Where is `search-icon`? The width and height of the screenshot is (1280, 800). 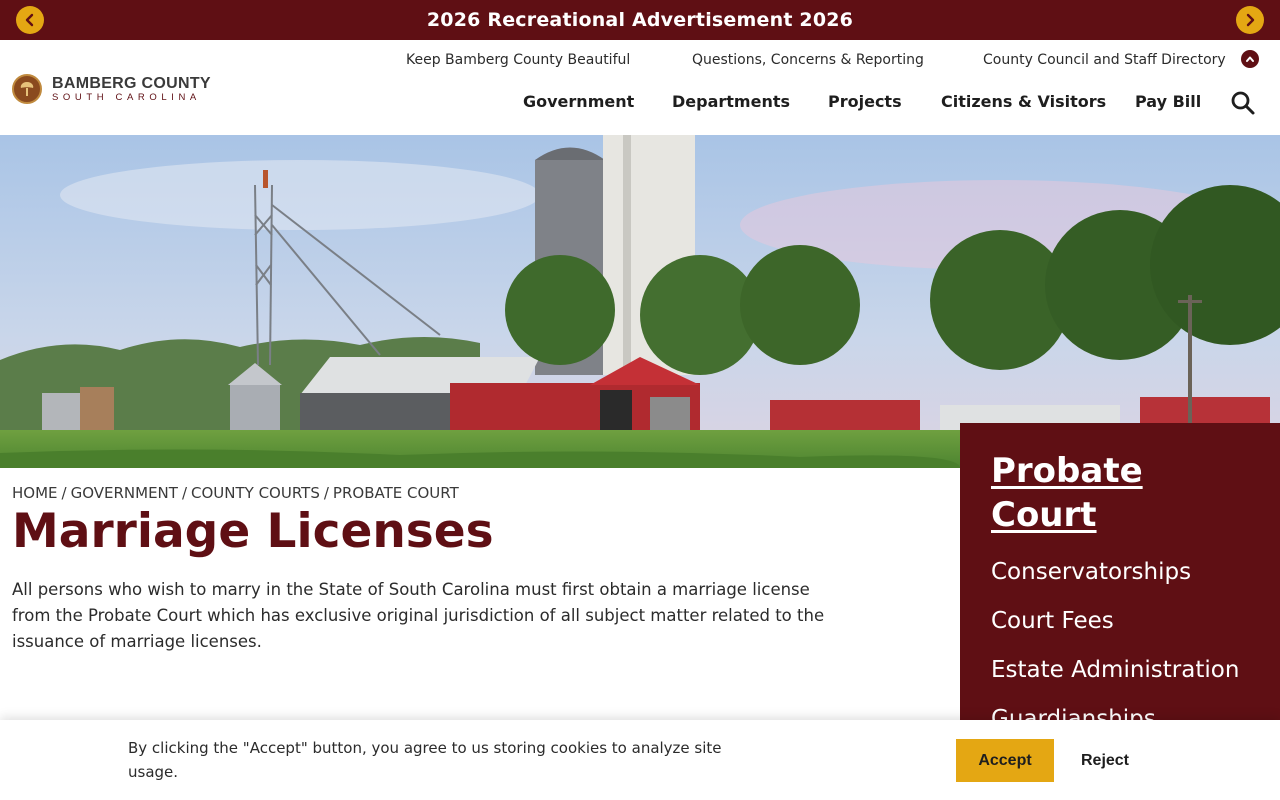
search-icon is located at coordinates (1243, 103).